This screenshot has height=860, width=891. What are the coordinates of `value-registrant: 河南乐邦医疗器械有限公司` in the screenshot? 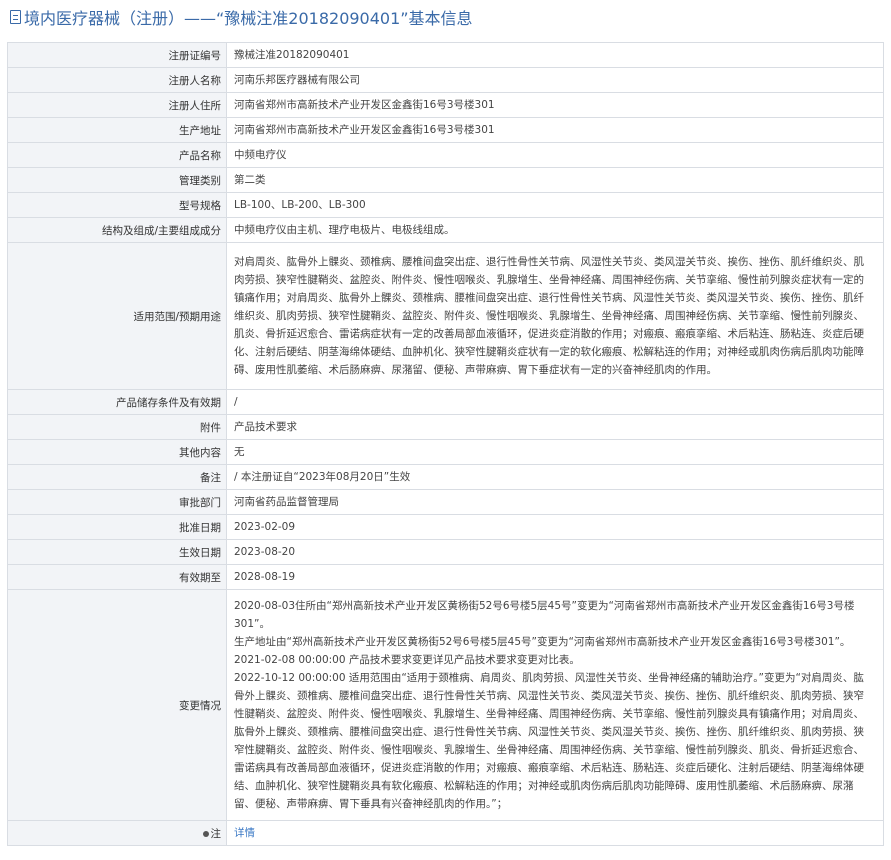 It's located at (555, 80).